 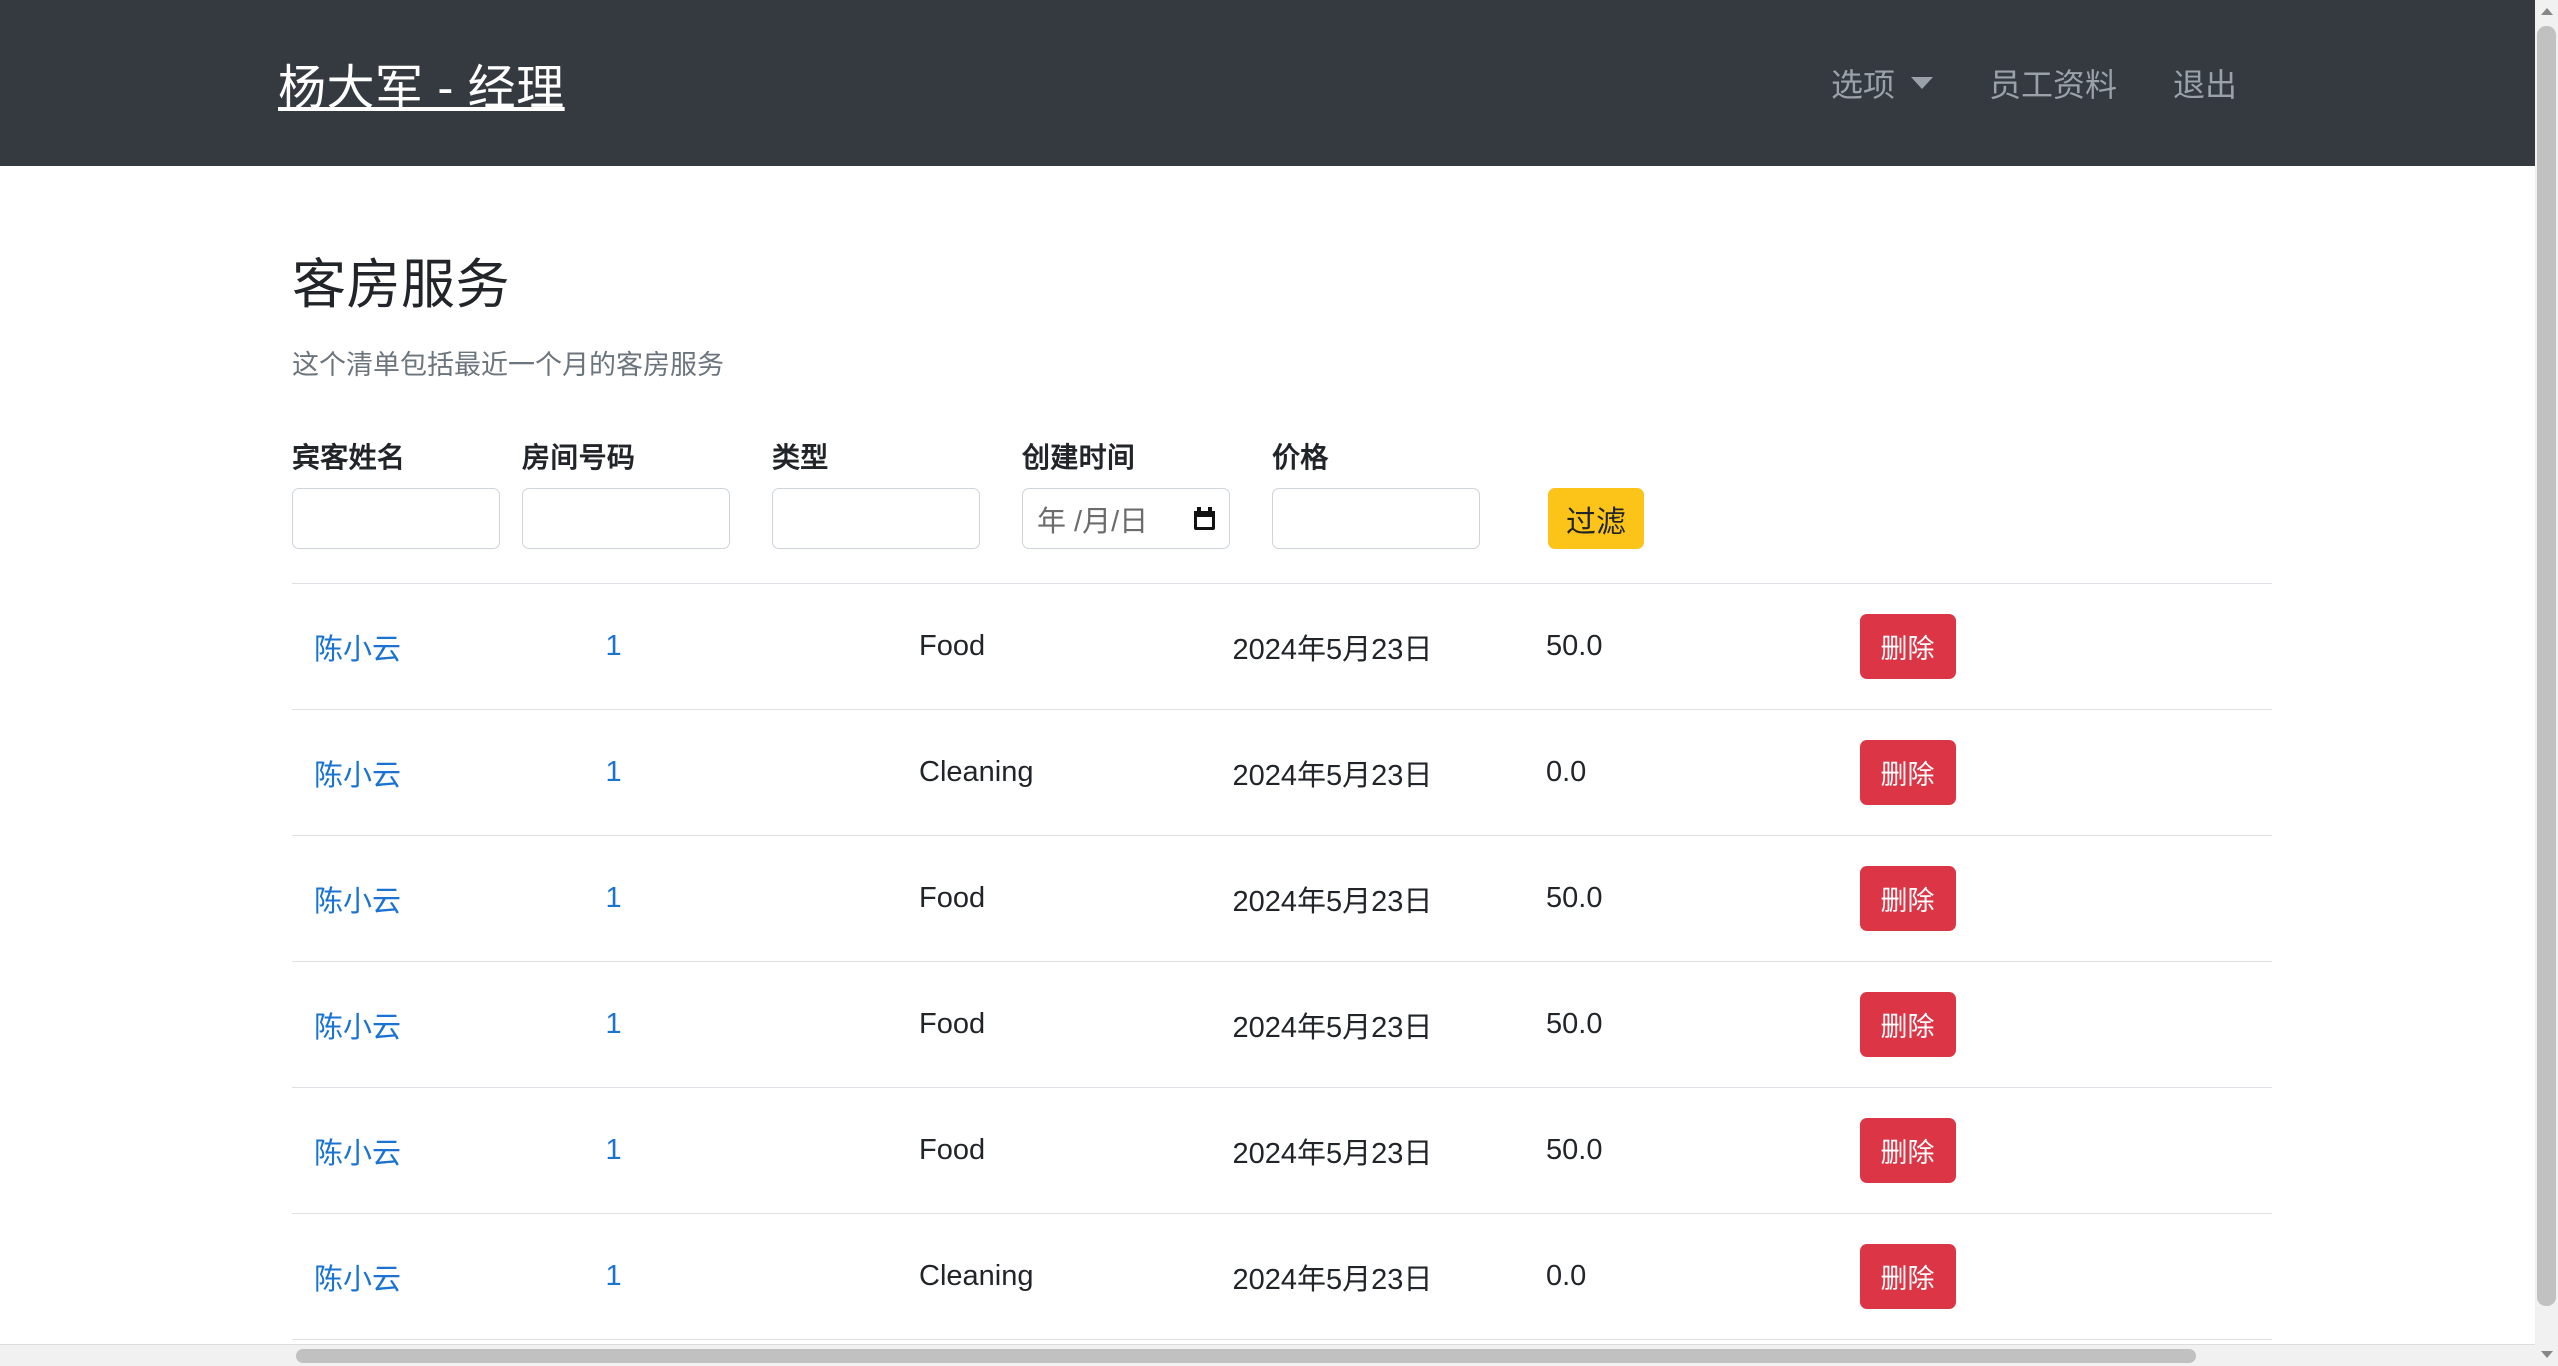 What do you see at coordinates (1079, 457) in the screenshot?
I see `filter-label-created-at: 创建时间` at bounding box center [1079, 457].